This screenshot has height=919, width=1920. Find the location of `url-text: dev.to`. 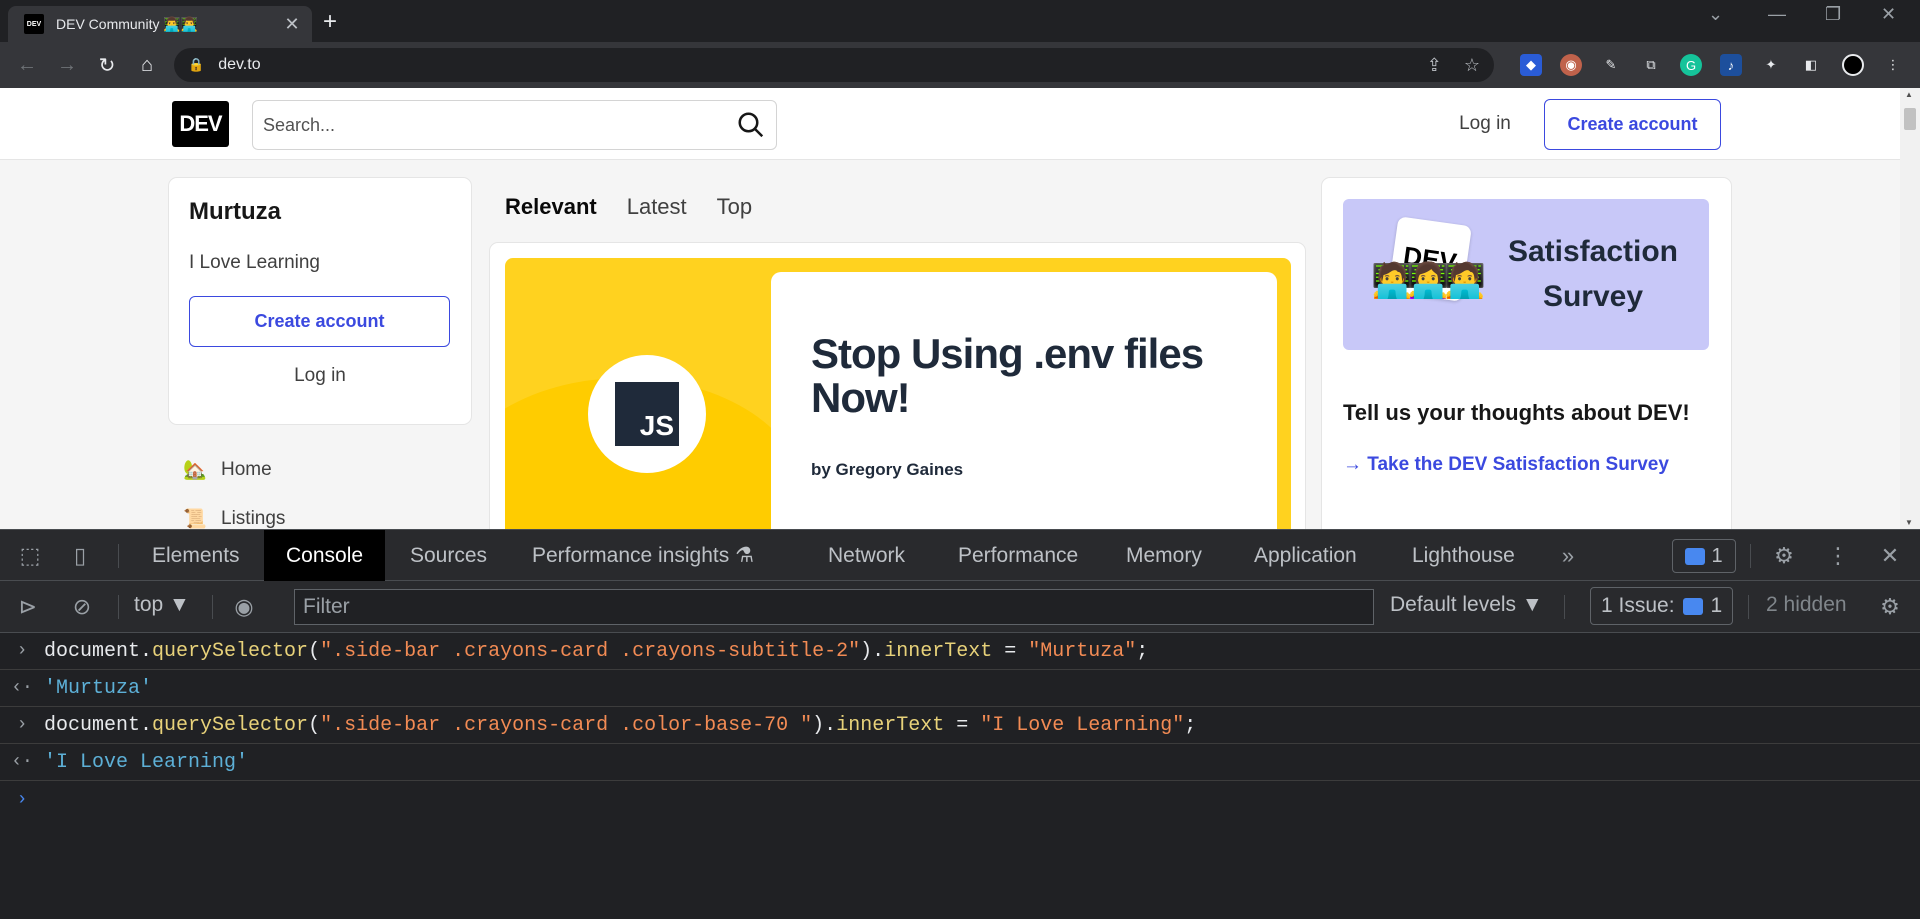

url-text: dev.to is located at coordinates (811, 65).